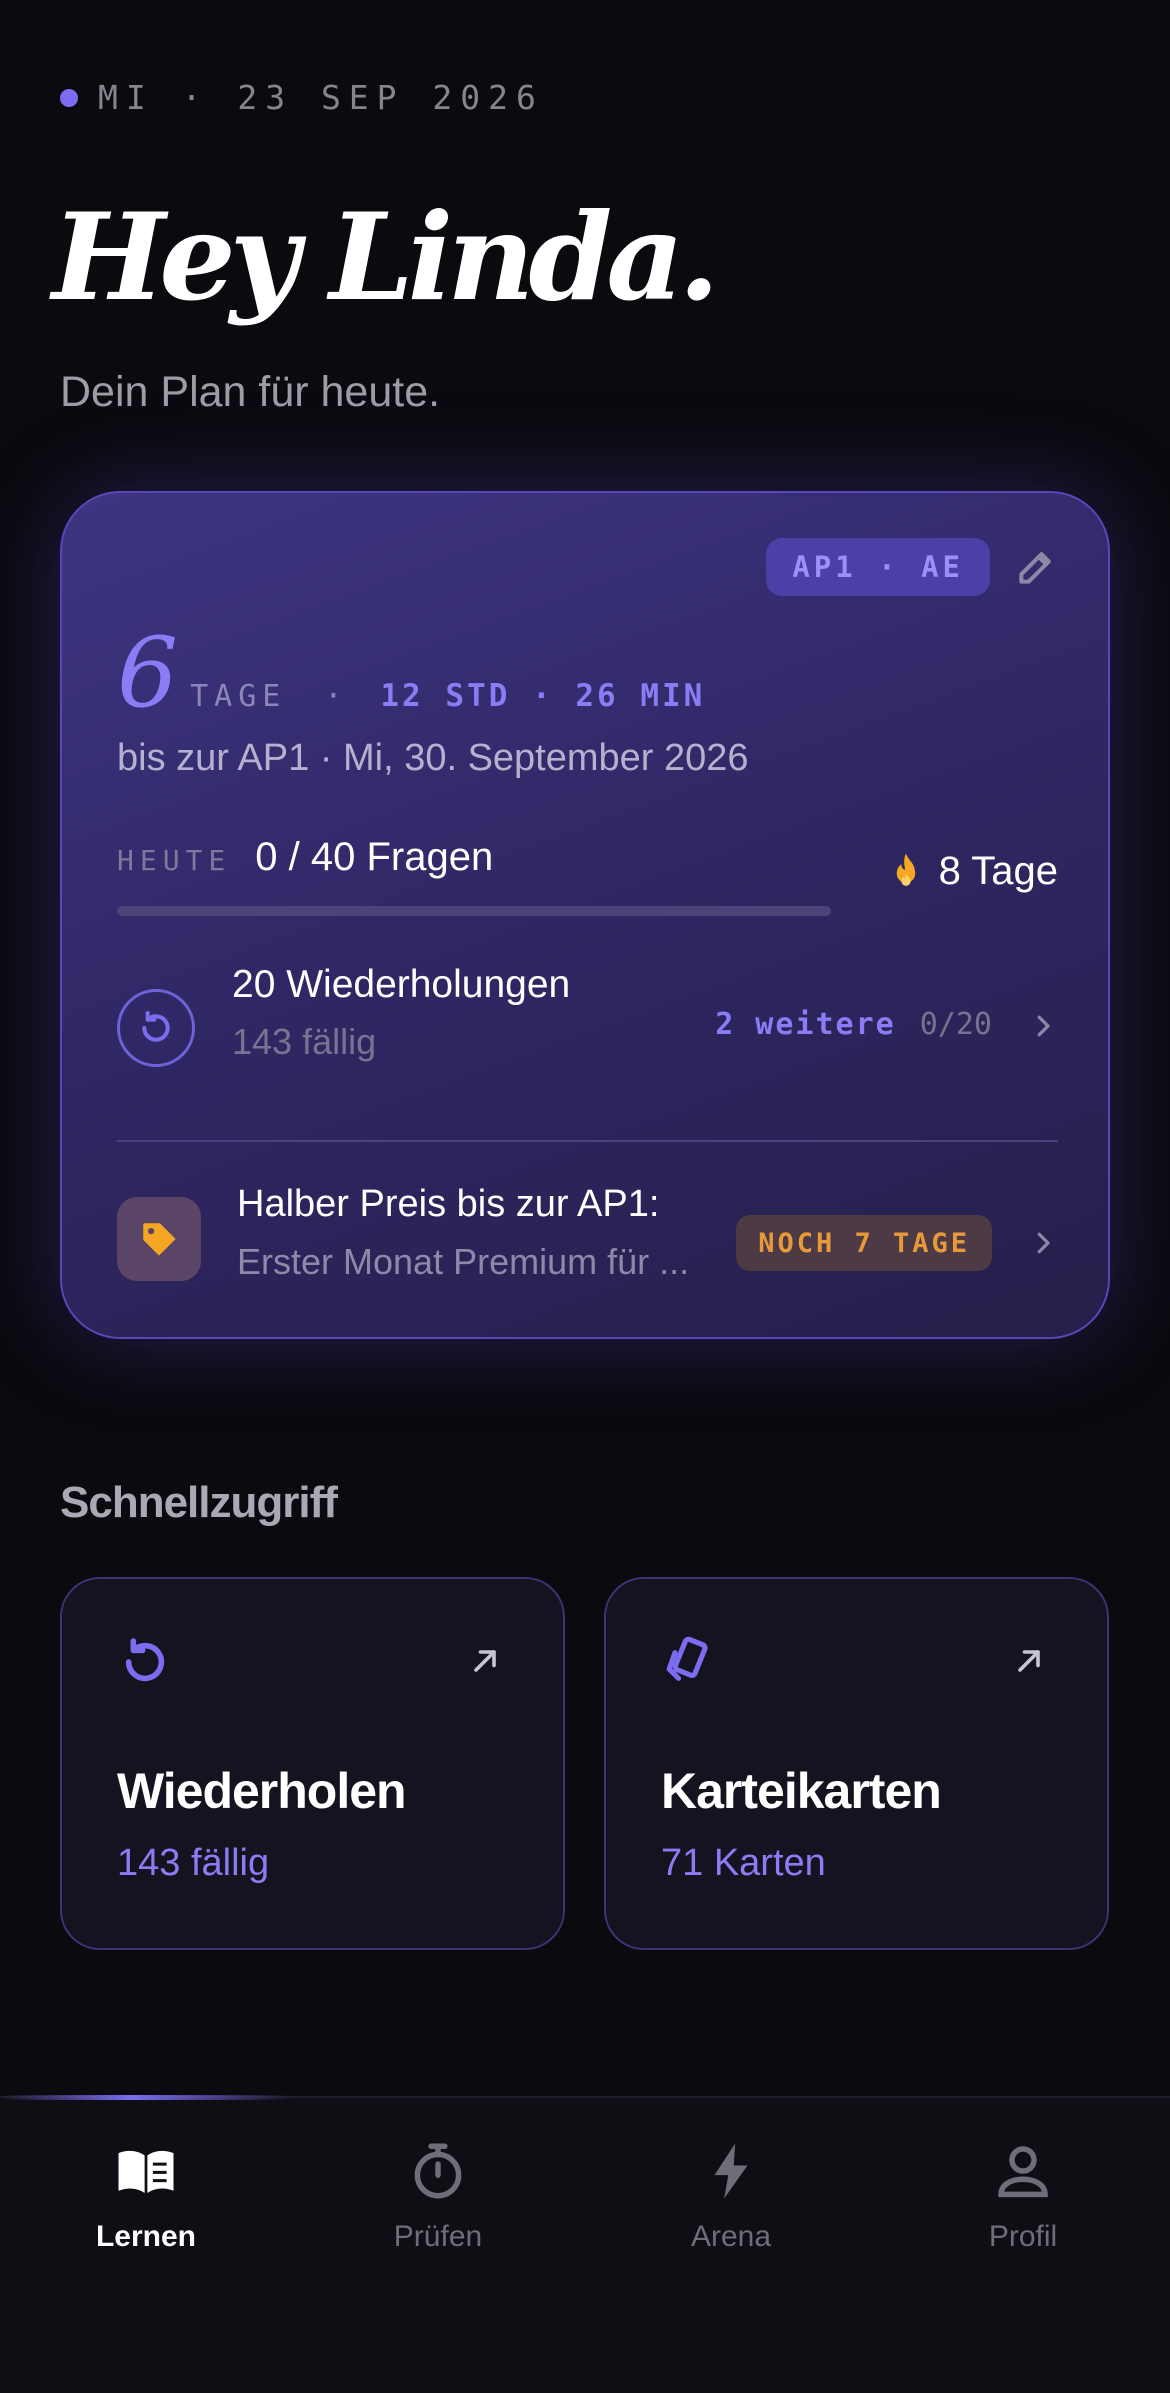 This screenshot has height=2393, width=1170. What do you see at coordinates (238, 696) in the screenshot?
I see `countdown-unit: TAGE` at bounding box center [238, 696].